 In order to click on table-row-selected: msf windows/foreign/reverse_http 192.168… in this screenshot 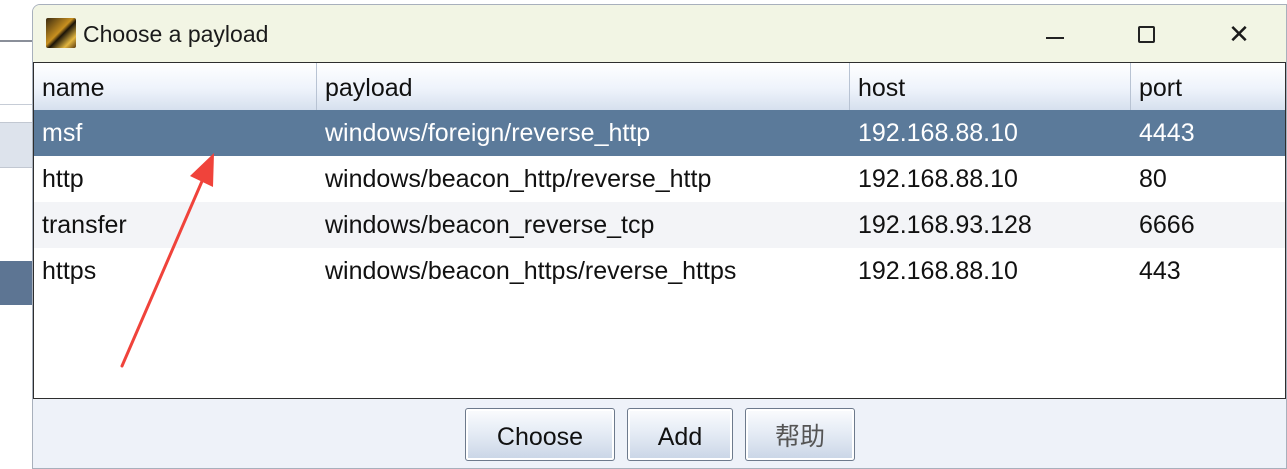, I will do `click(659, 133)`.